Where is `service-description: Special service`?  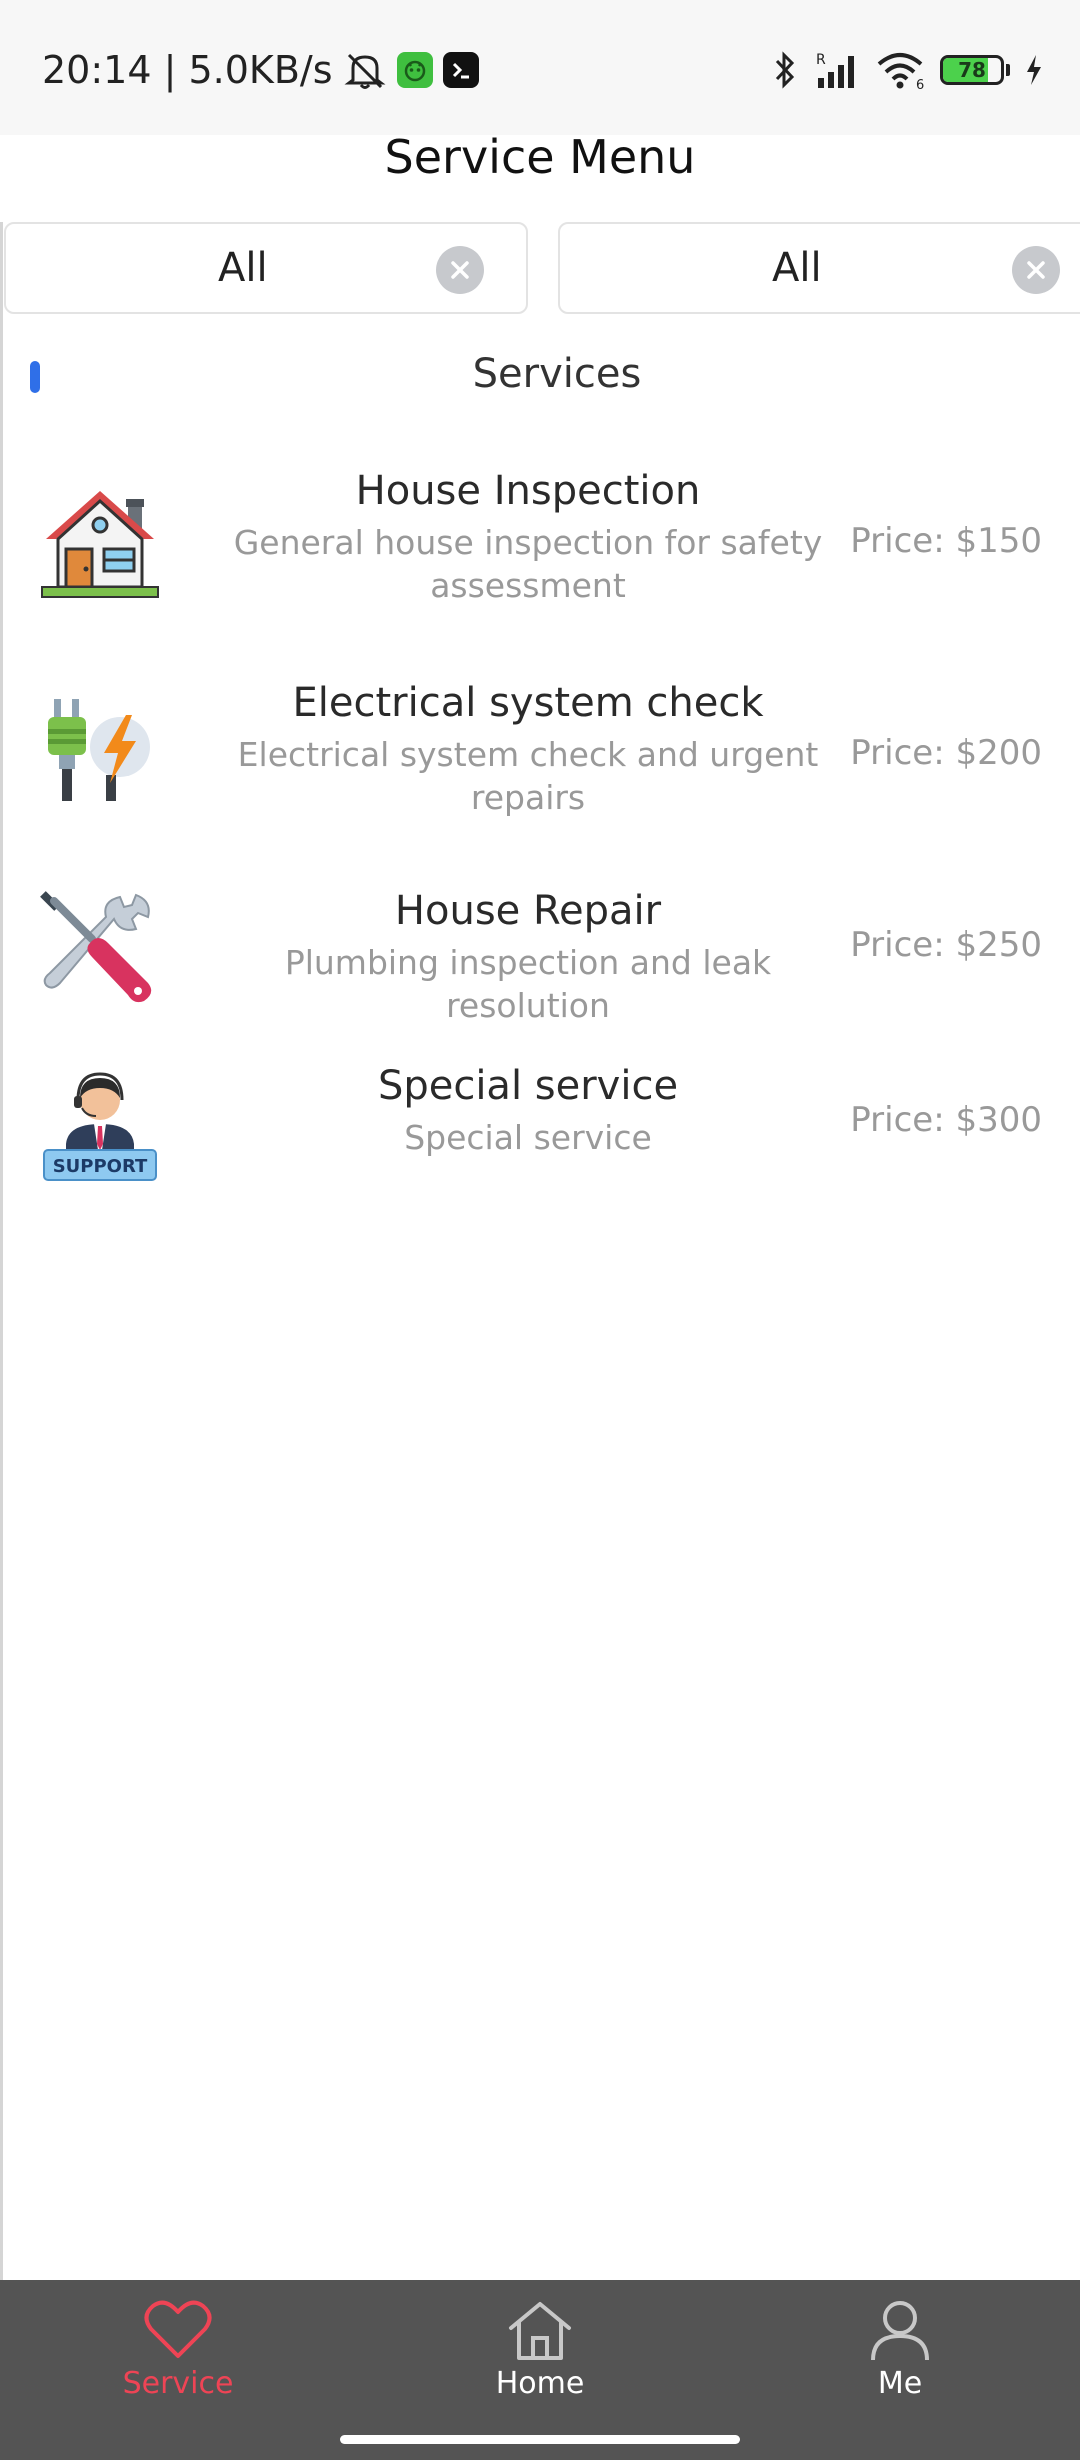
service-description: Special service is located at coordinates (528, 1137).